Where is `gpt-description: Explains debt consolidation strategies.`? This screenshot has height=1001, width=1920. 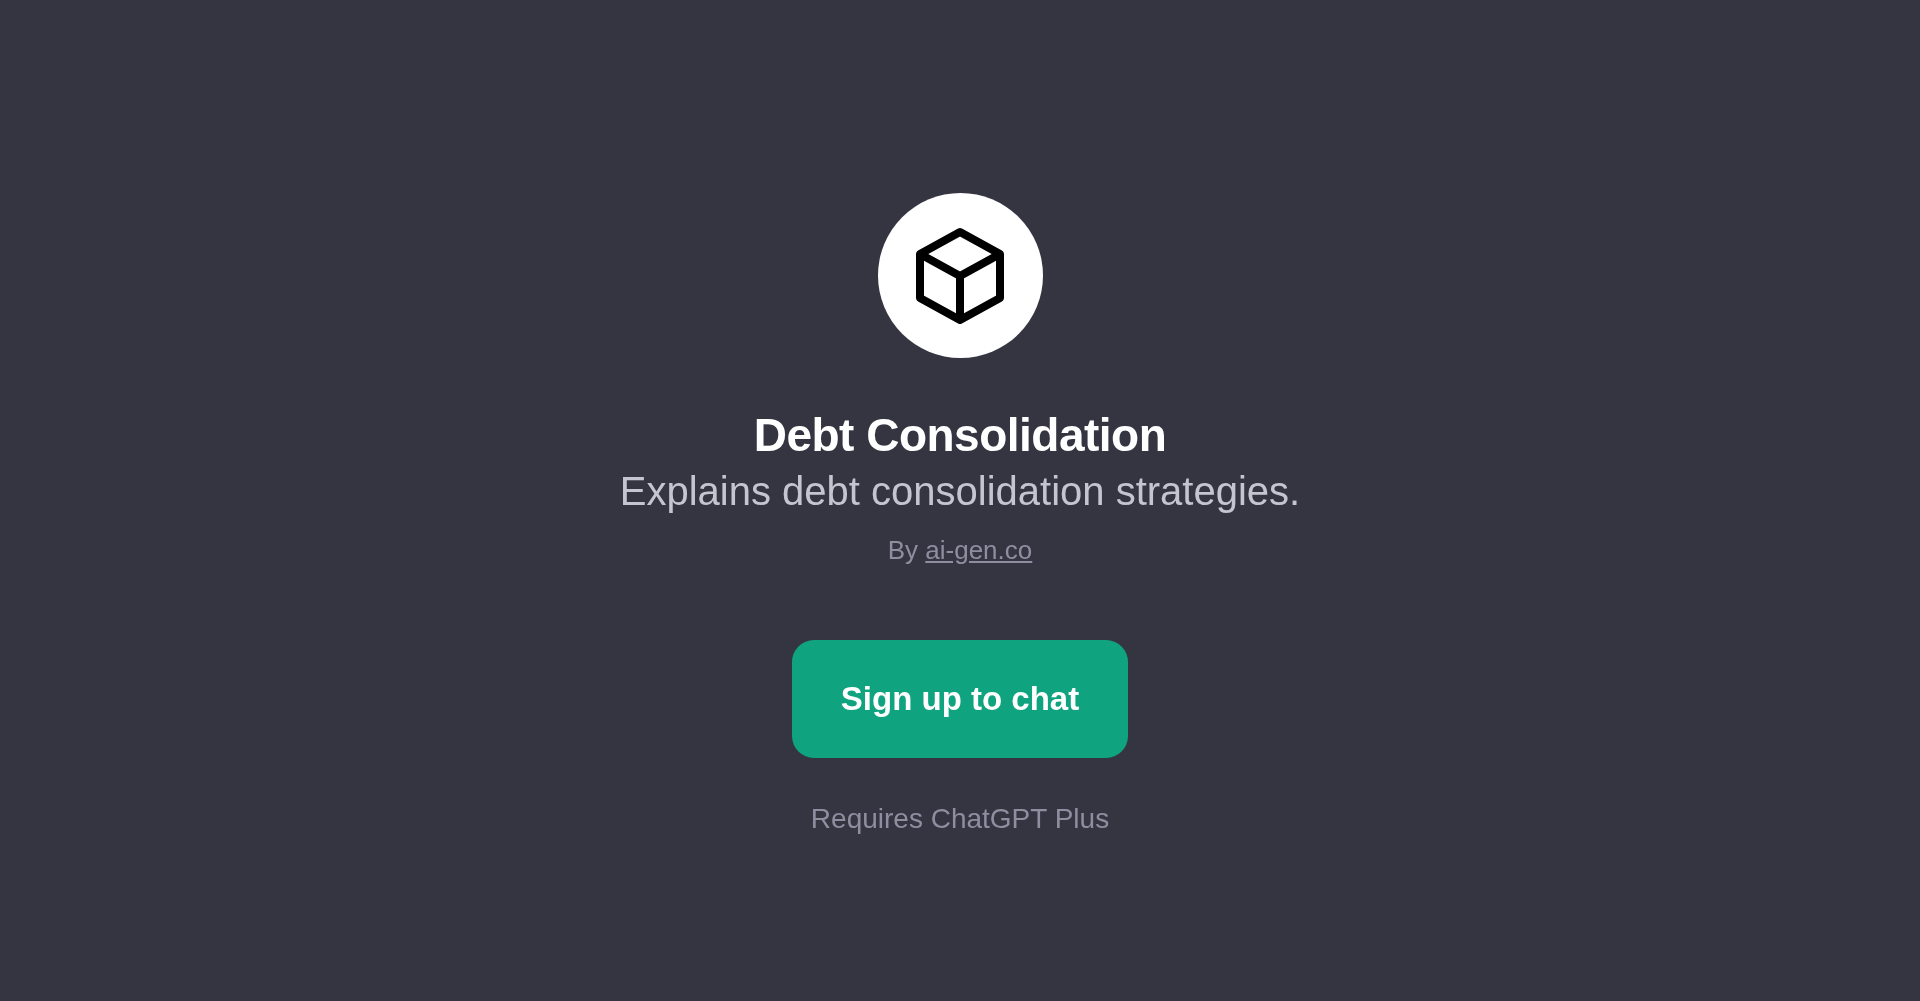 gpt-description: Explains debt consolidation strategies. is located at coordinates (960, 492).